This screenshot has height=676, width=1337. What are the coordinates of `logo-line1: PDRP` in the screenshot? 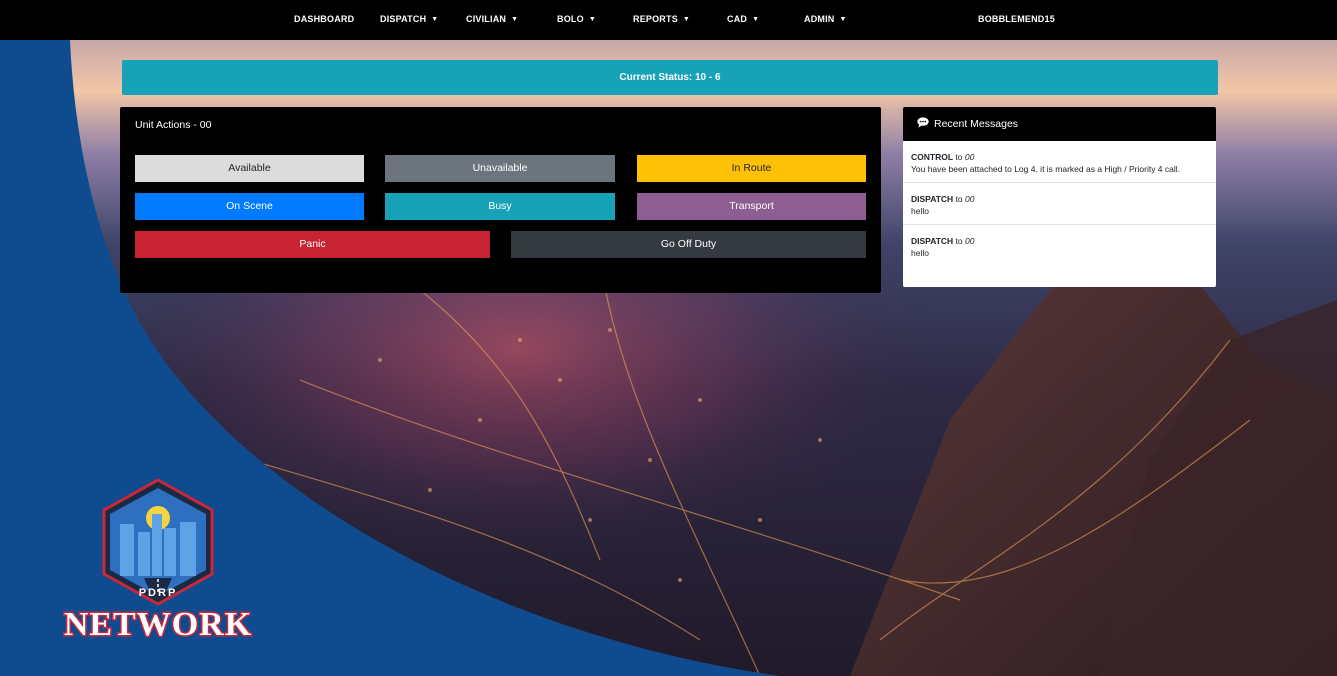 It's located at (158, 593).